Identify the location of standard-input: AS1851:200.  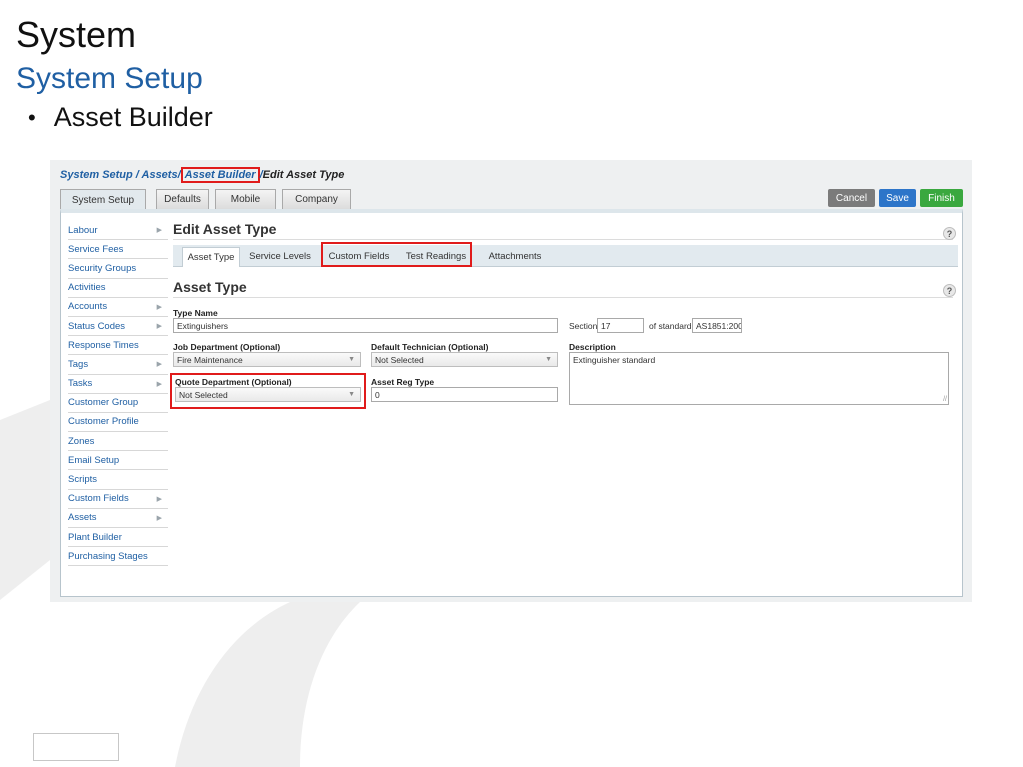
(717, 325).